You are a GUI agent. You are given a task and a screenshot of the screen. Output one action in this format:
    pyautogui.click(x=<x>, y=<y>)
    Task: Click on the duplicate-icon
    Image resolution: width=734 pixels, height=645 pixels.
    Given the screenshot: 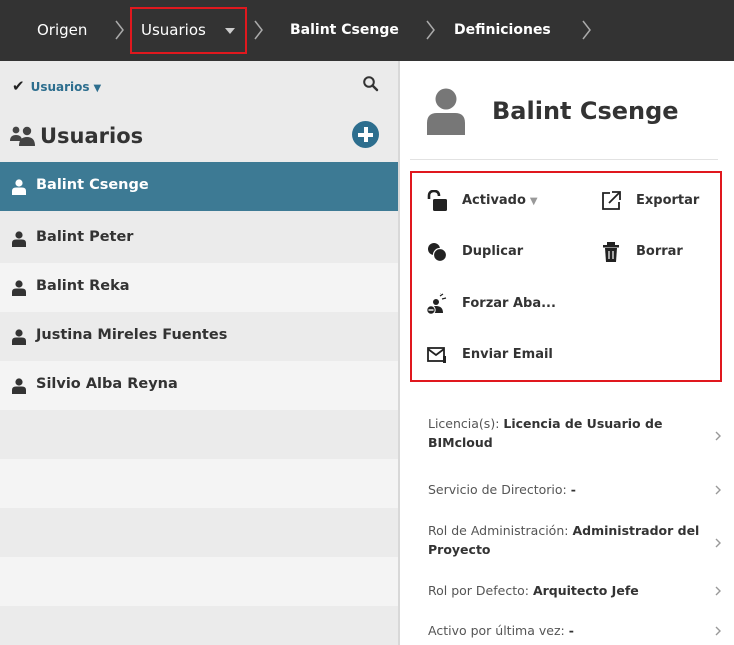 What is the action you would take?
    pyautogui.click(x=438, y=253)
    